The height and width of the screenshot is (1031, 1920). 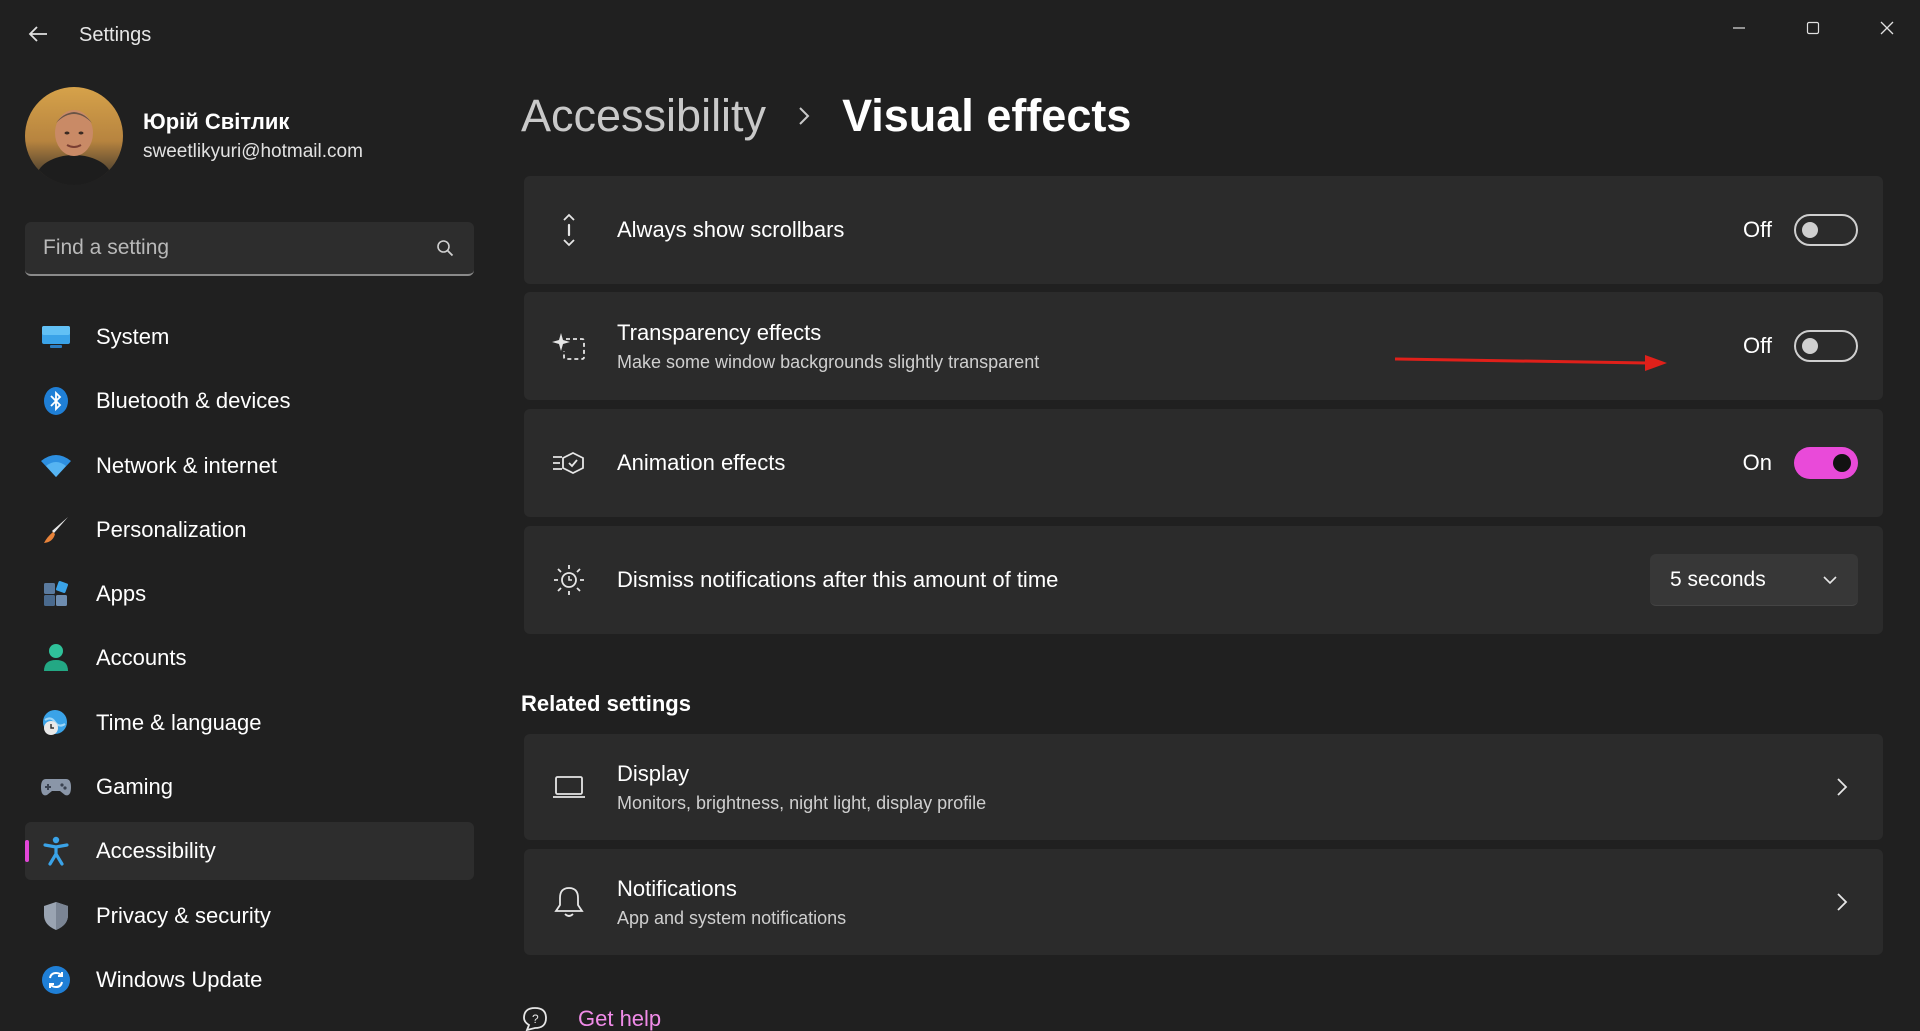 What do you see at coordinates (569, 902) in the screenshot?
I see `bell-icon` at bounding box center [569, 902].